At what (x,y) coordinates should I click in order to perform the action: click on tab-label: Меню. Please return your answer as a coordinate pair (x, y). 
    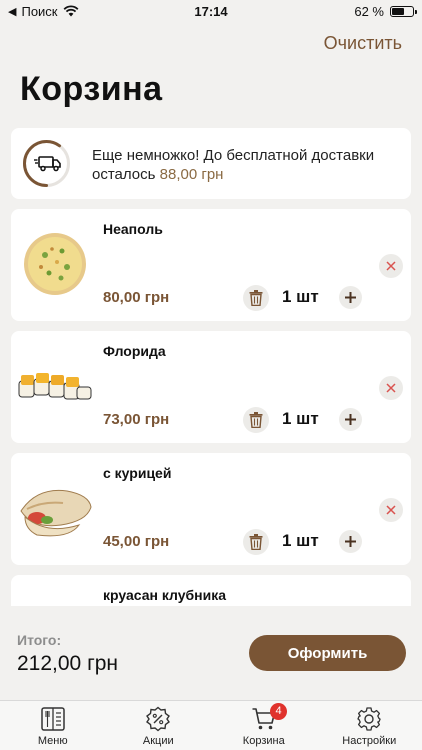
    Looking at the image, I should click on (52, 741).